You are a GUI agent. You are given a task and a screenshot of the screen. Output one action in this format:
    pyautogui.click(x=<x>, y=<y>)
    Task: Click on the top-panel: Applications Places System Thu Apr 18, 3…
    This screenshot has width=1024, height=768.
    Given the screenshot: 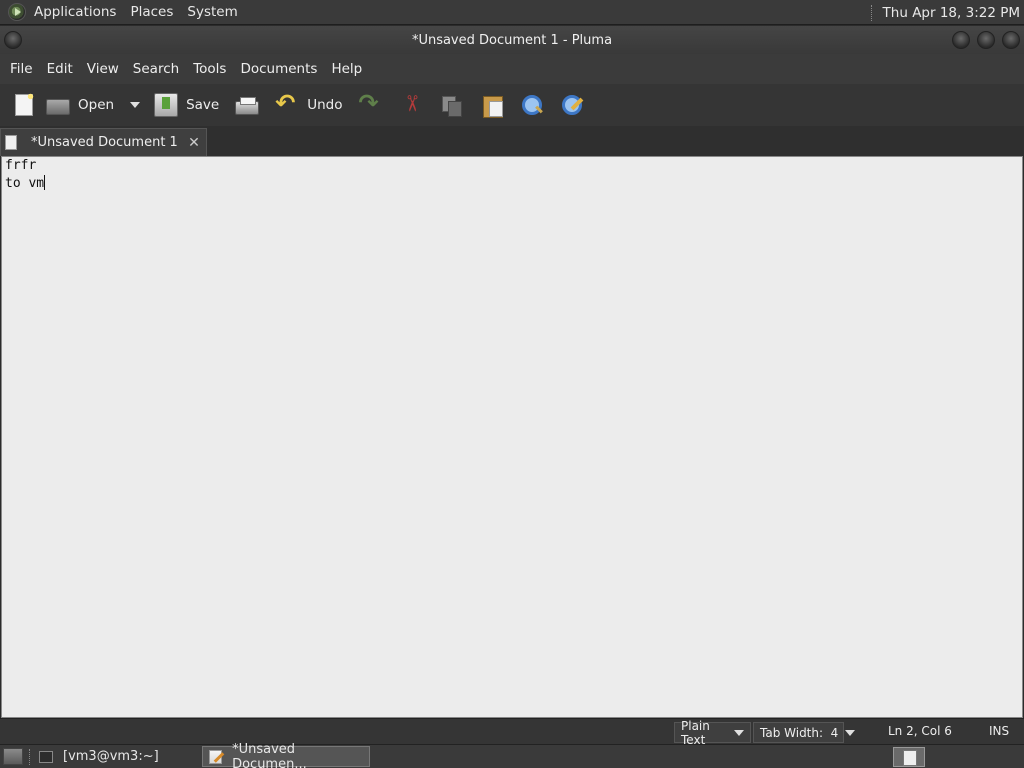 What is the action you would take?
    pyautogui.click(x=512, y=12)
    